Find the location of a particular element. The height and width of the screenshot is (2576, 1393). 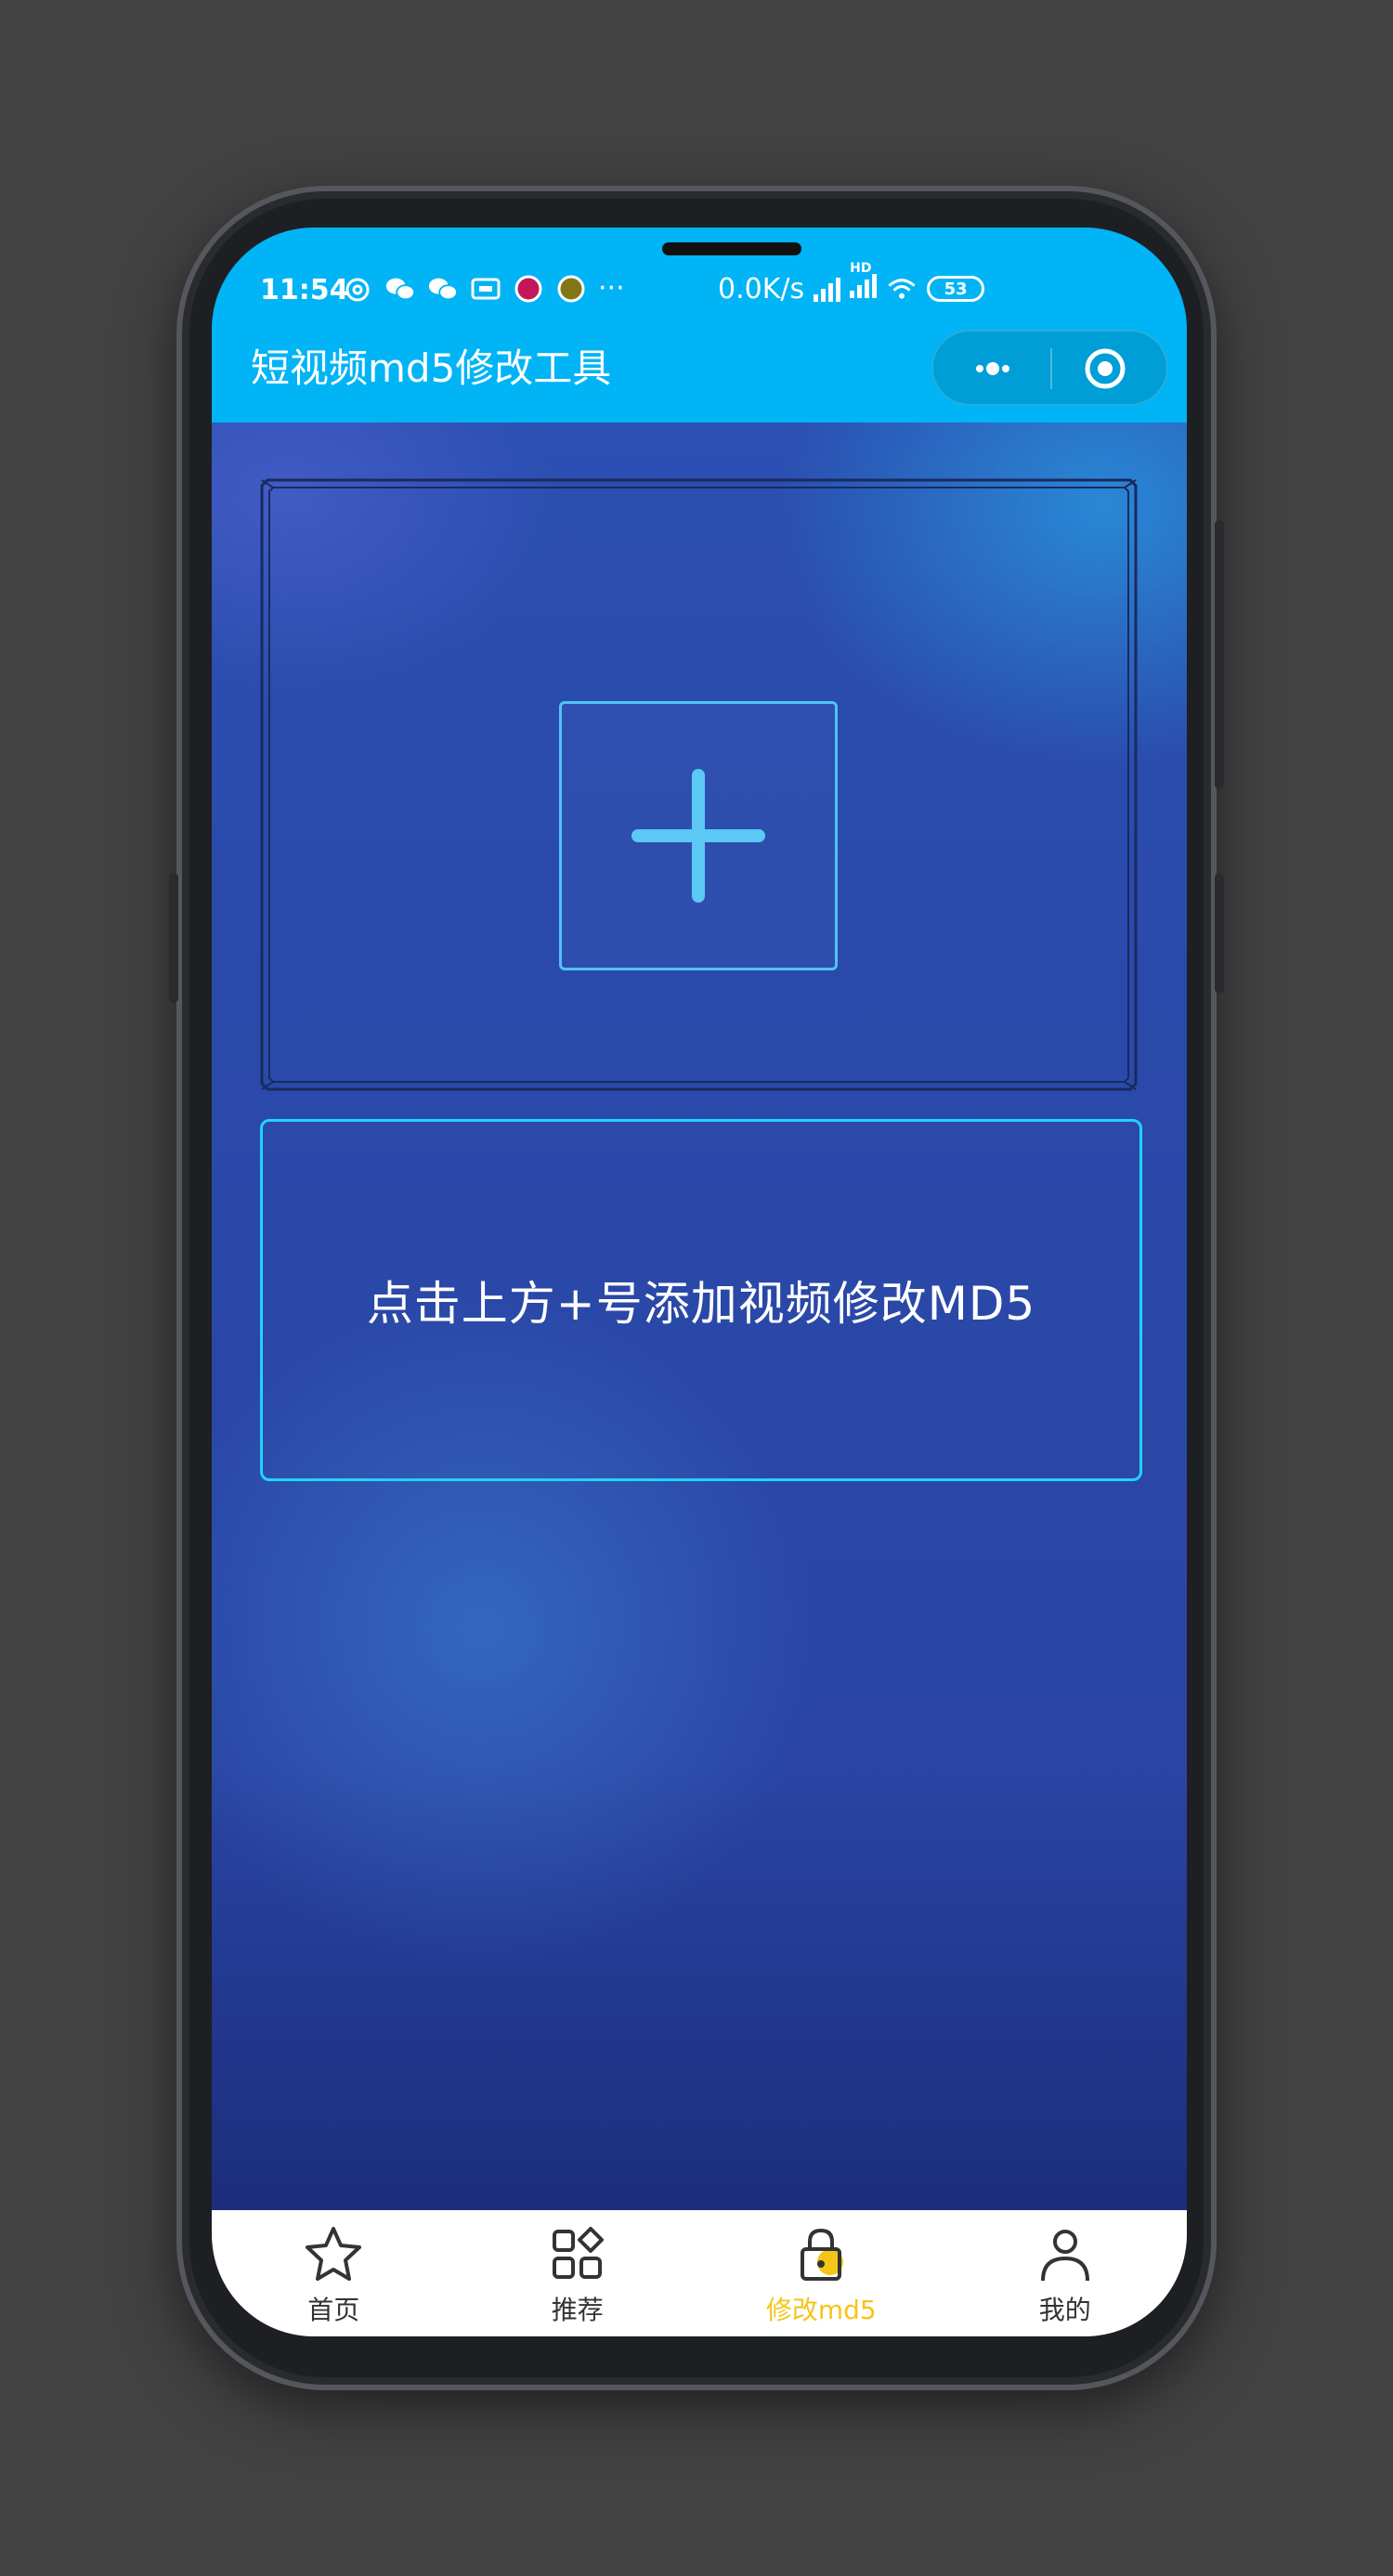

net-speed: 0.0K/s is located at coordinates (761, 289).